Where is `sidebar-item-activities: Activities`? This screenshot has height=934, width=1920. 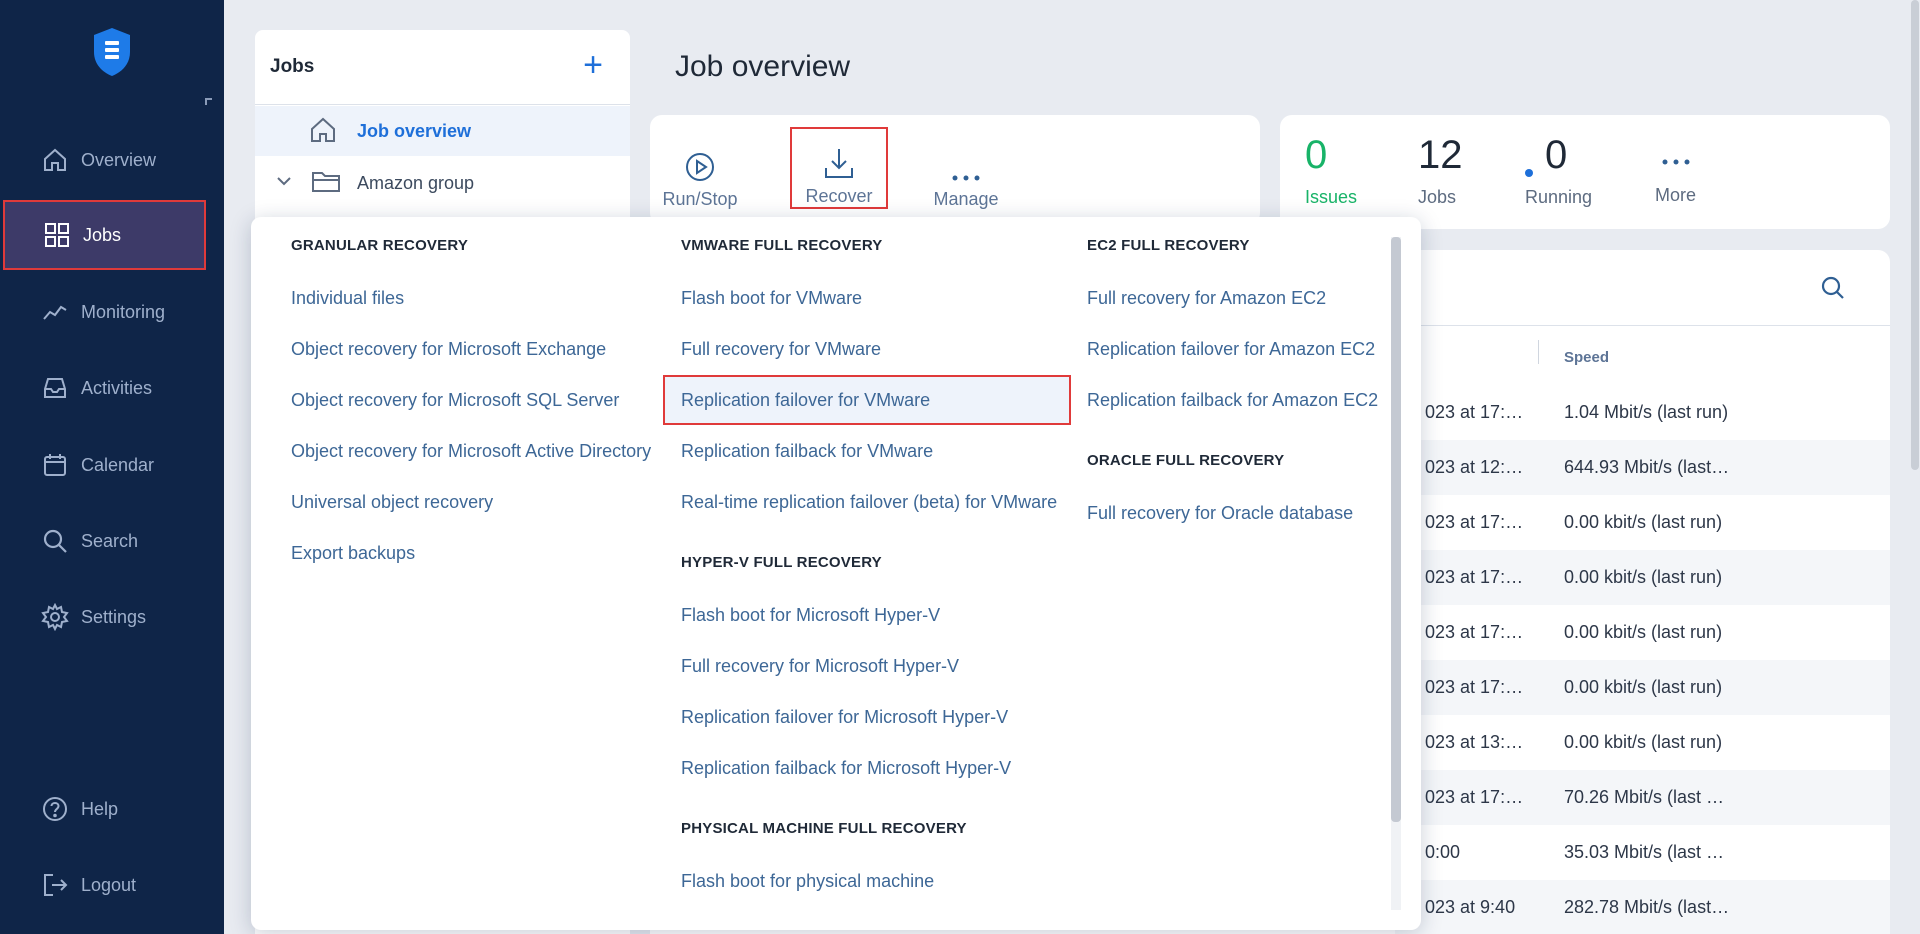
sidebar-item-activities: Activities is located at coordinates (112, 388).